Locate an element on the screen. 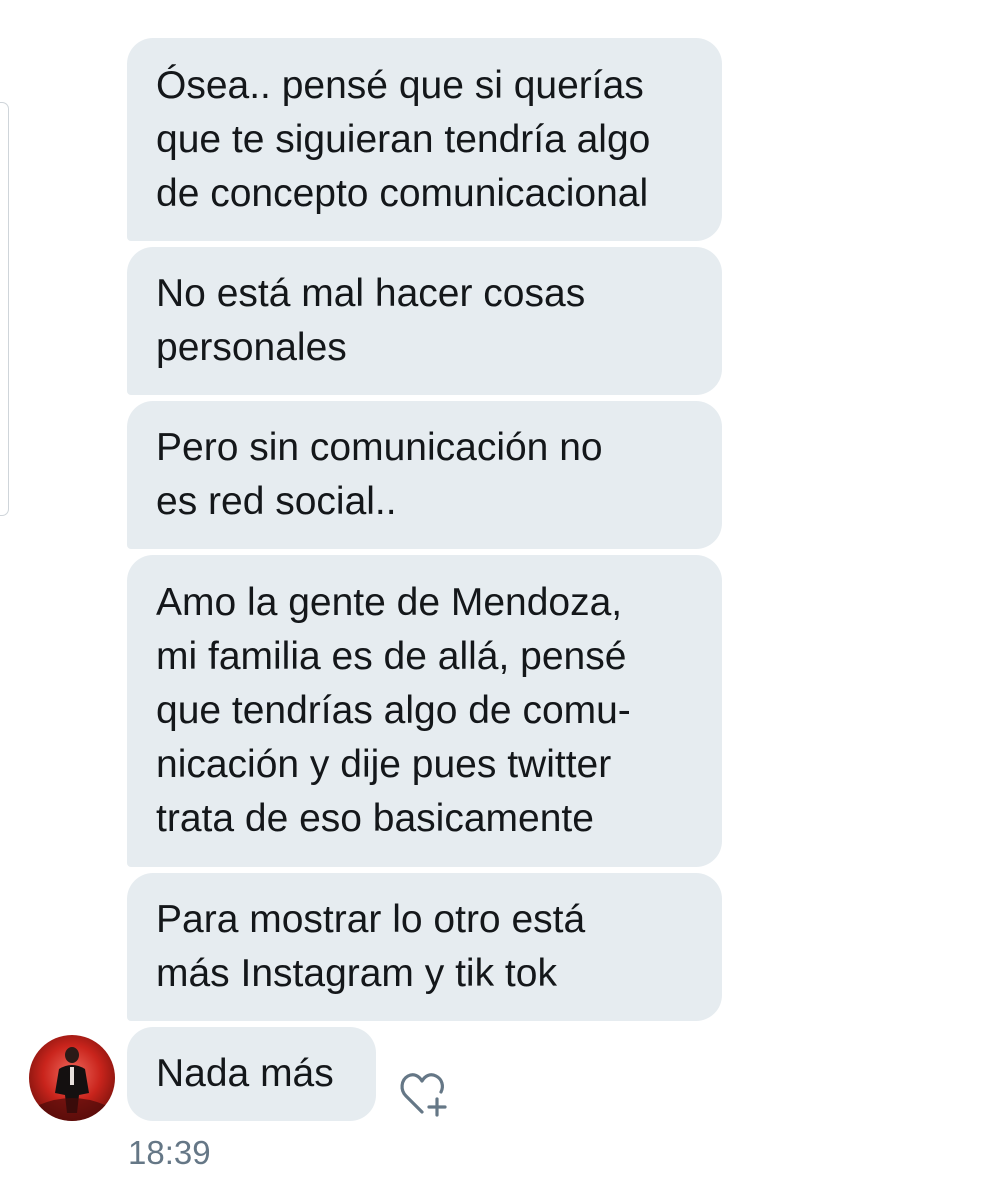 The height and width of the screenshot is (1200, 981). message-timestamp: 18:39 is located at coordinates (169, 1152).